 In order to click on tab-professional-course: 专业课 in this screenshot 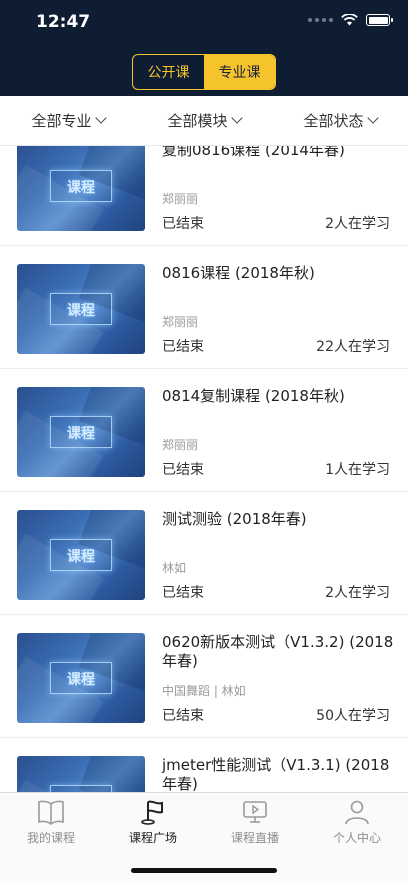, I will do `click(239, 72)`.